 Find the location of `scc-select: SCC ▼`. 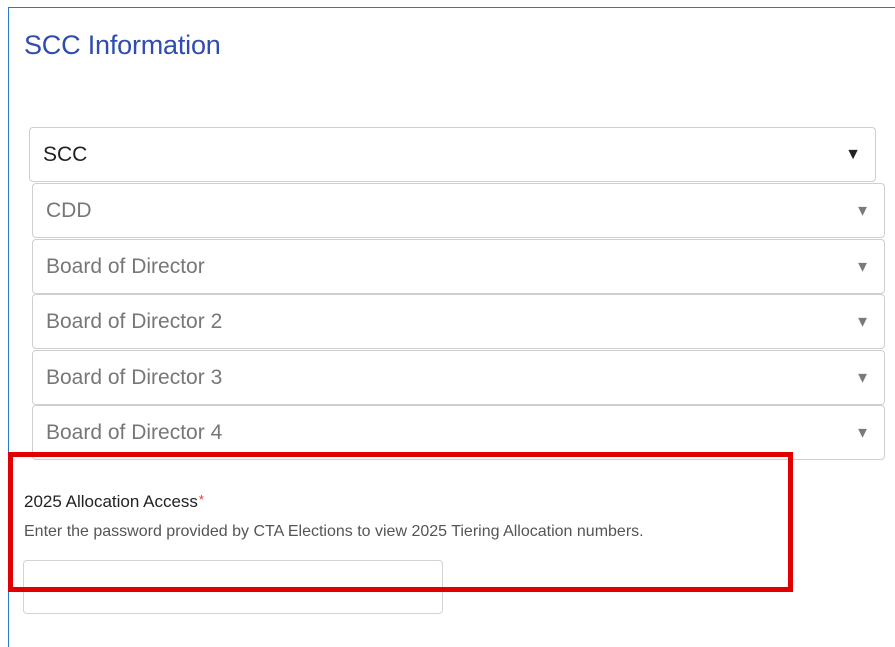

scc-select: SCC ▼ is located at coordinates (452, 154).